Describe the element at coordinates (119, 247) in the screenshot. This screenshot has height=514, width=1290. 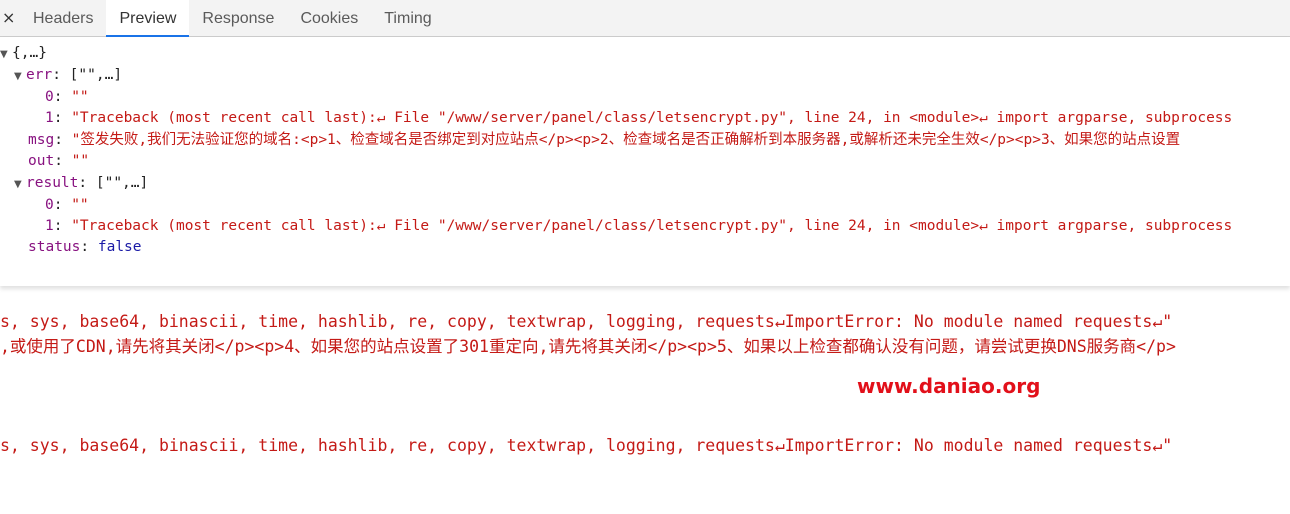
I see `node-value: false` at that location.